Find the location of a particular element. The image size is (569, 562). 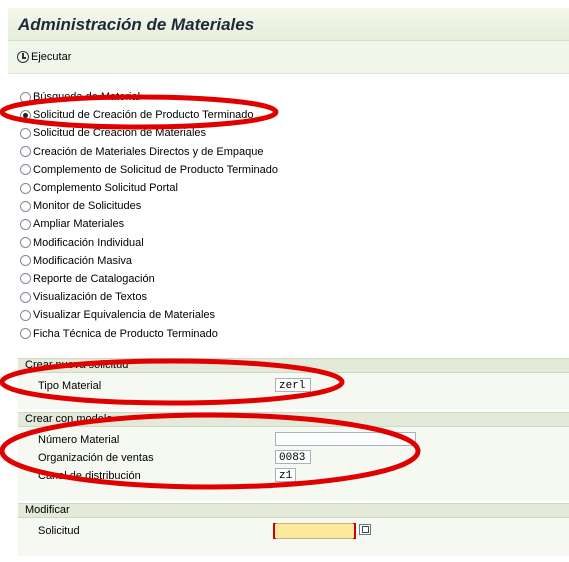

org-ventas-label: Organización de ventas is located at coordinates (96, 458).